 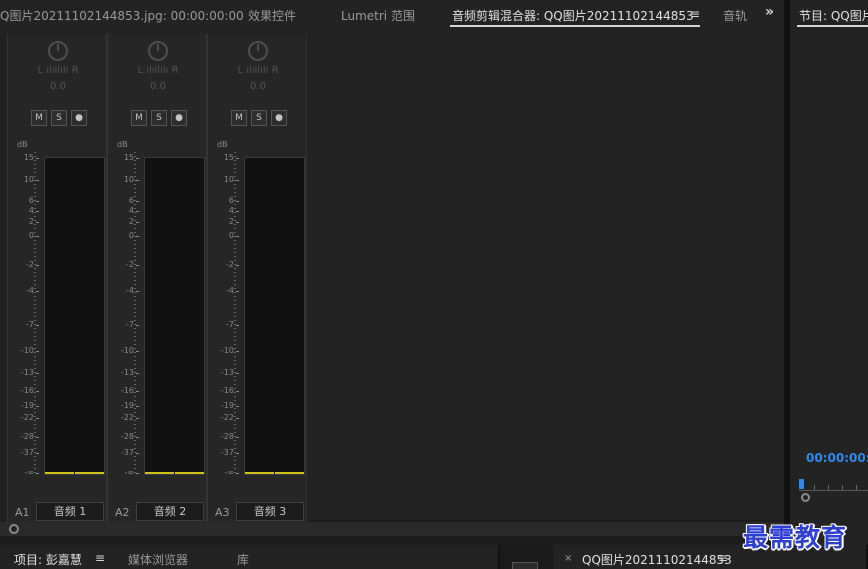 I want to click on tab-audio-clip-mixer: 音频剪辑混合器: QQ图片20211102144853, so click(x=573, y=15).